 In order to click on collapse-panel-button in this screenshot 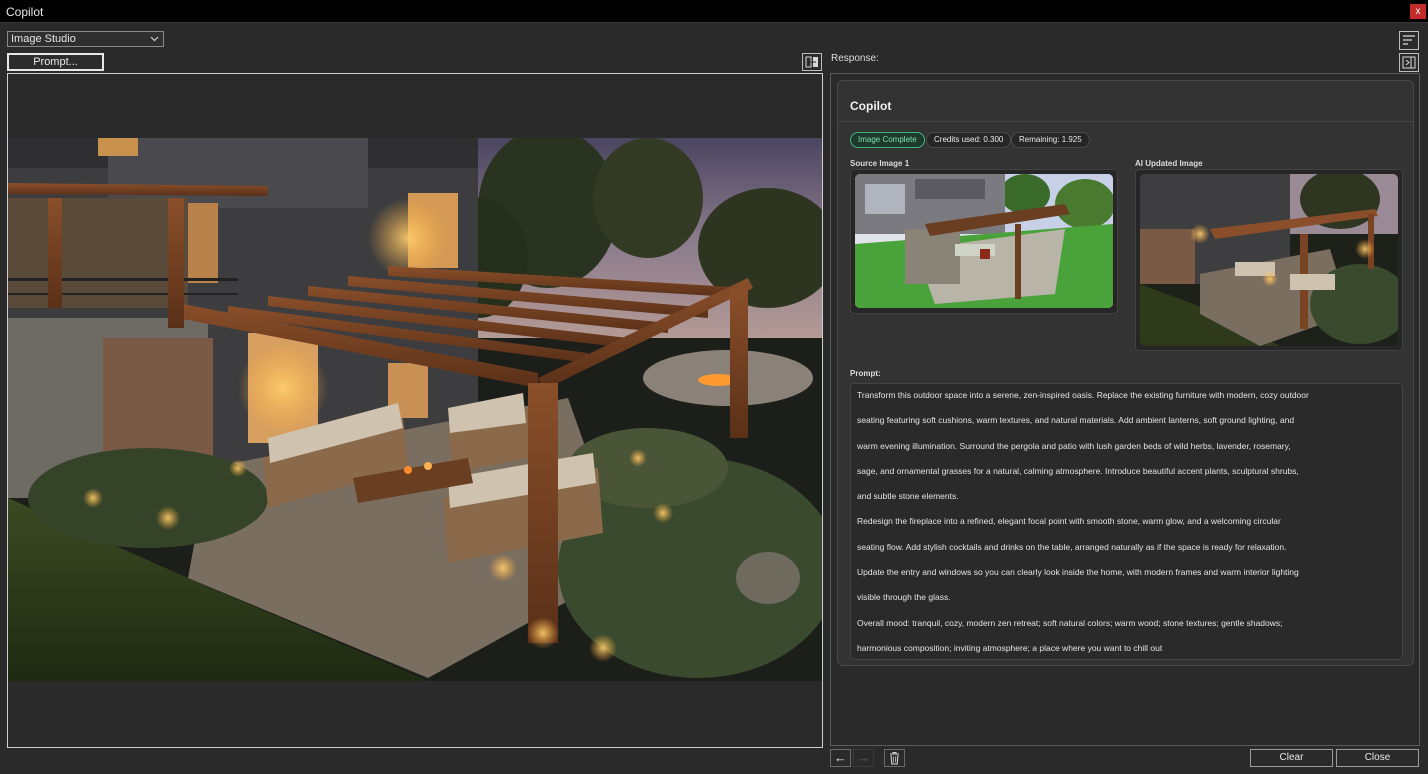, I will do `click(1409, 62)`.